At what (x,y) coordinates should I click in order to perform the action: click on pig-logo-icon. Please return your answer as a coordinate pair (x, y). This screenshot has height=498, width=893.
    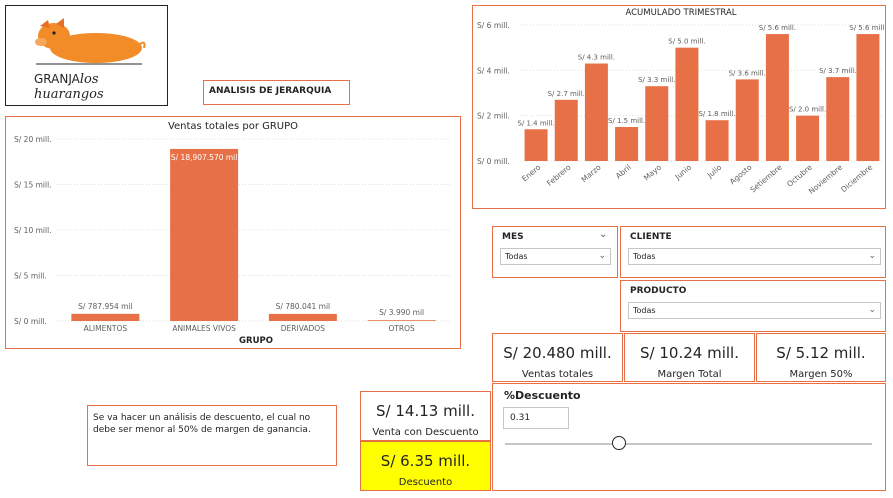
    Looking at the image, I should click on (90, 41).